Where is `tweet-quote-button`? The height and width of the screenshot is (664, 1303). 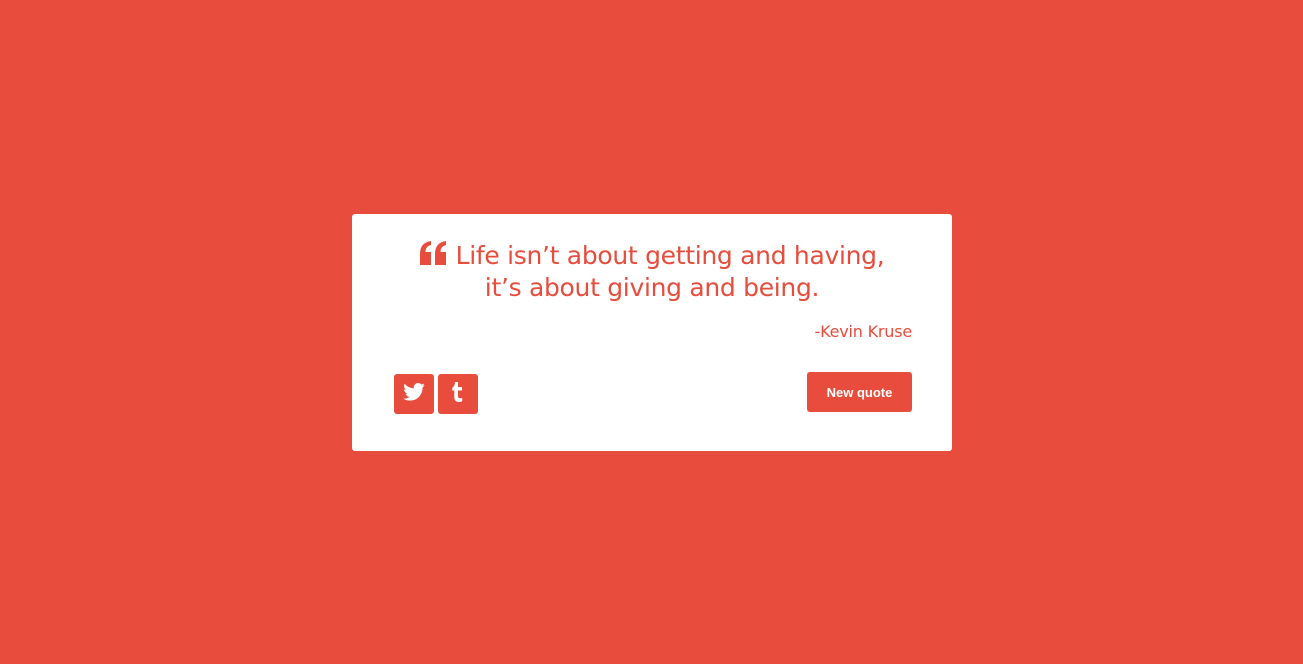
tweet-quote-button is located at coordinates (414, 394).